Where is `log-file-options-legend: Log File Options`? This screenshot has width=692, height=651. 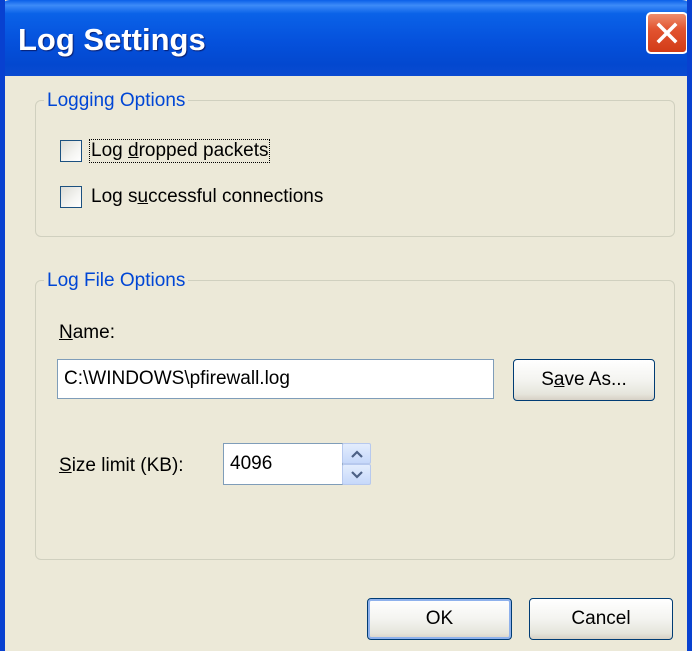 log-file-options-legend: Log File Options is located at coordinates (116, 281).